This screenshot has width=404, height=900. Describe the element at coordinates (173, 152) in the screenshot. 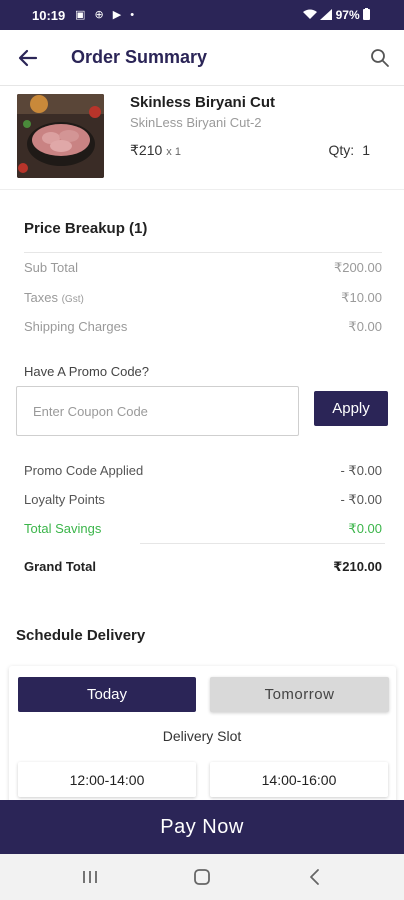

I see `product-multiplier: x 1` at that location.